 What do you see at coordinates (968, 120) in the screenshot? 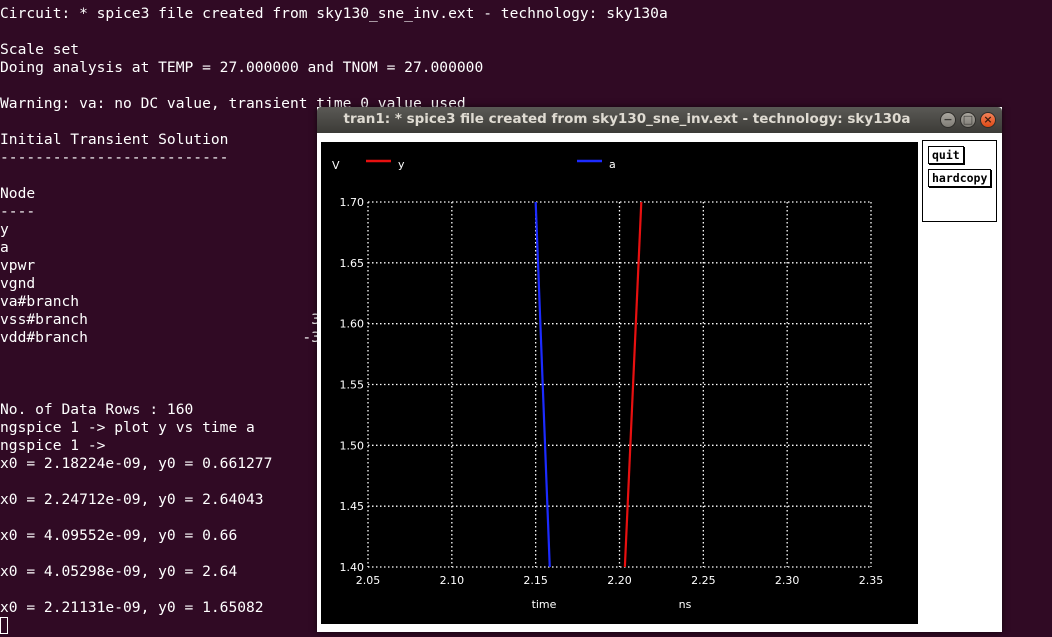
I see `maximize-button: □` at bounding box center [968, 120].